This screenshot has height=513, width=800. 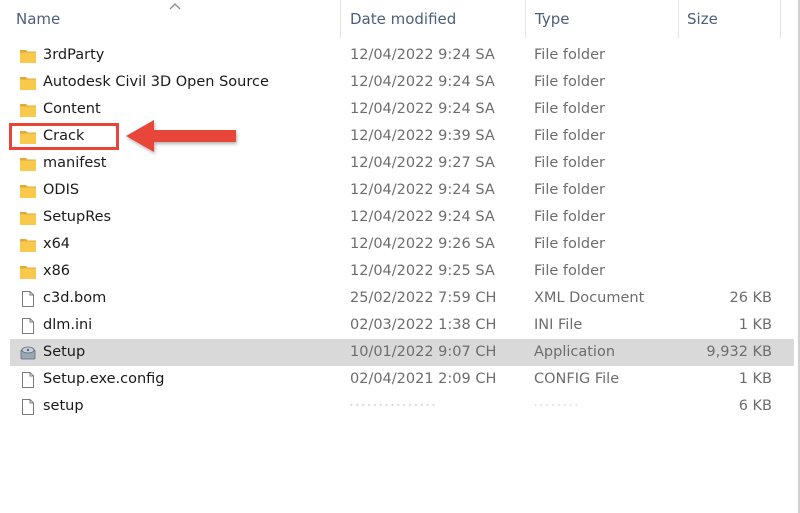 I want to click on file-row: setup ··············· ········ 6 KB, so click(x=402, y=406).